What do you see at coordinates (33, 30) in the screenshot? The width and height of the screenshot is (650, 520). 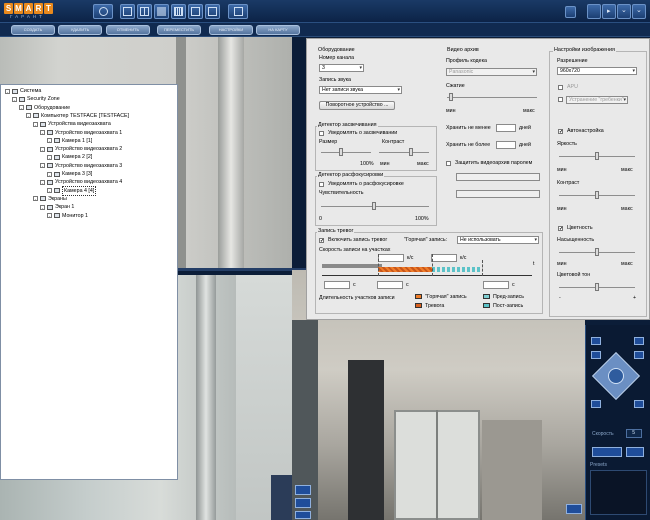 I see `create-button: создать` at bounding box center [33, 30].